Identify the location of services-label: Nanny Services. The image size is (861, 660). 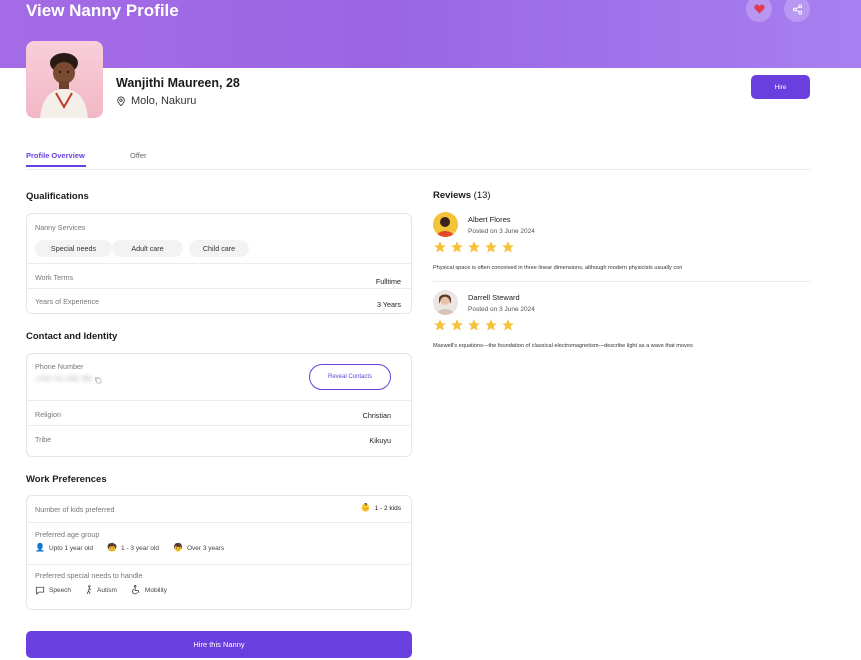
(60, 227).